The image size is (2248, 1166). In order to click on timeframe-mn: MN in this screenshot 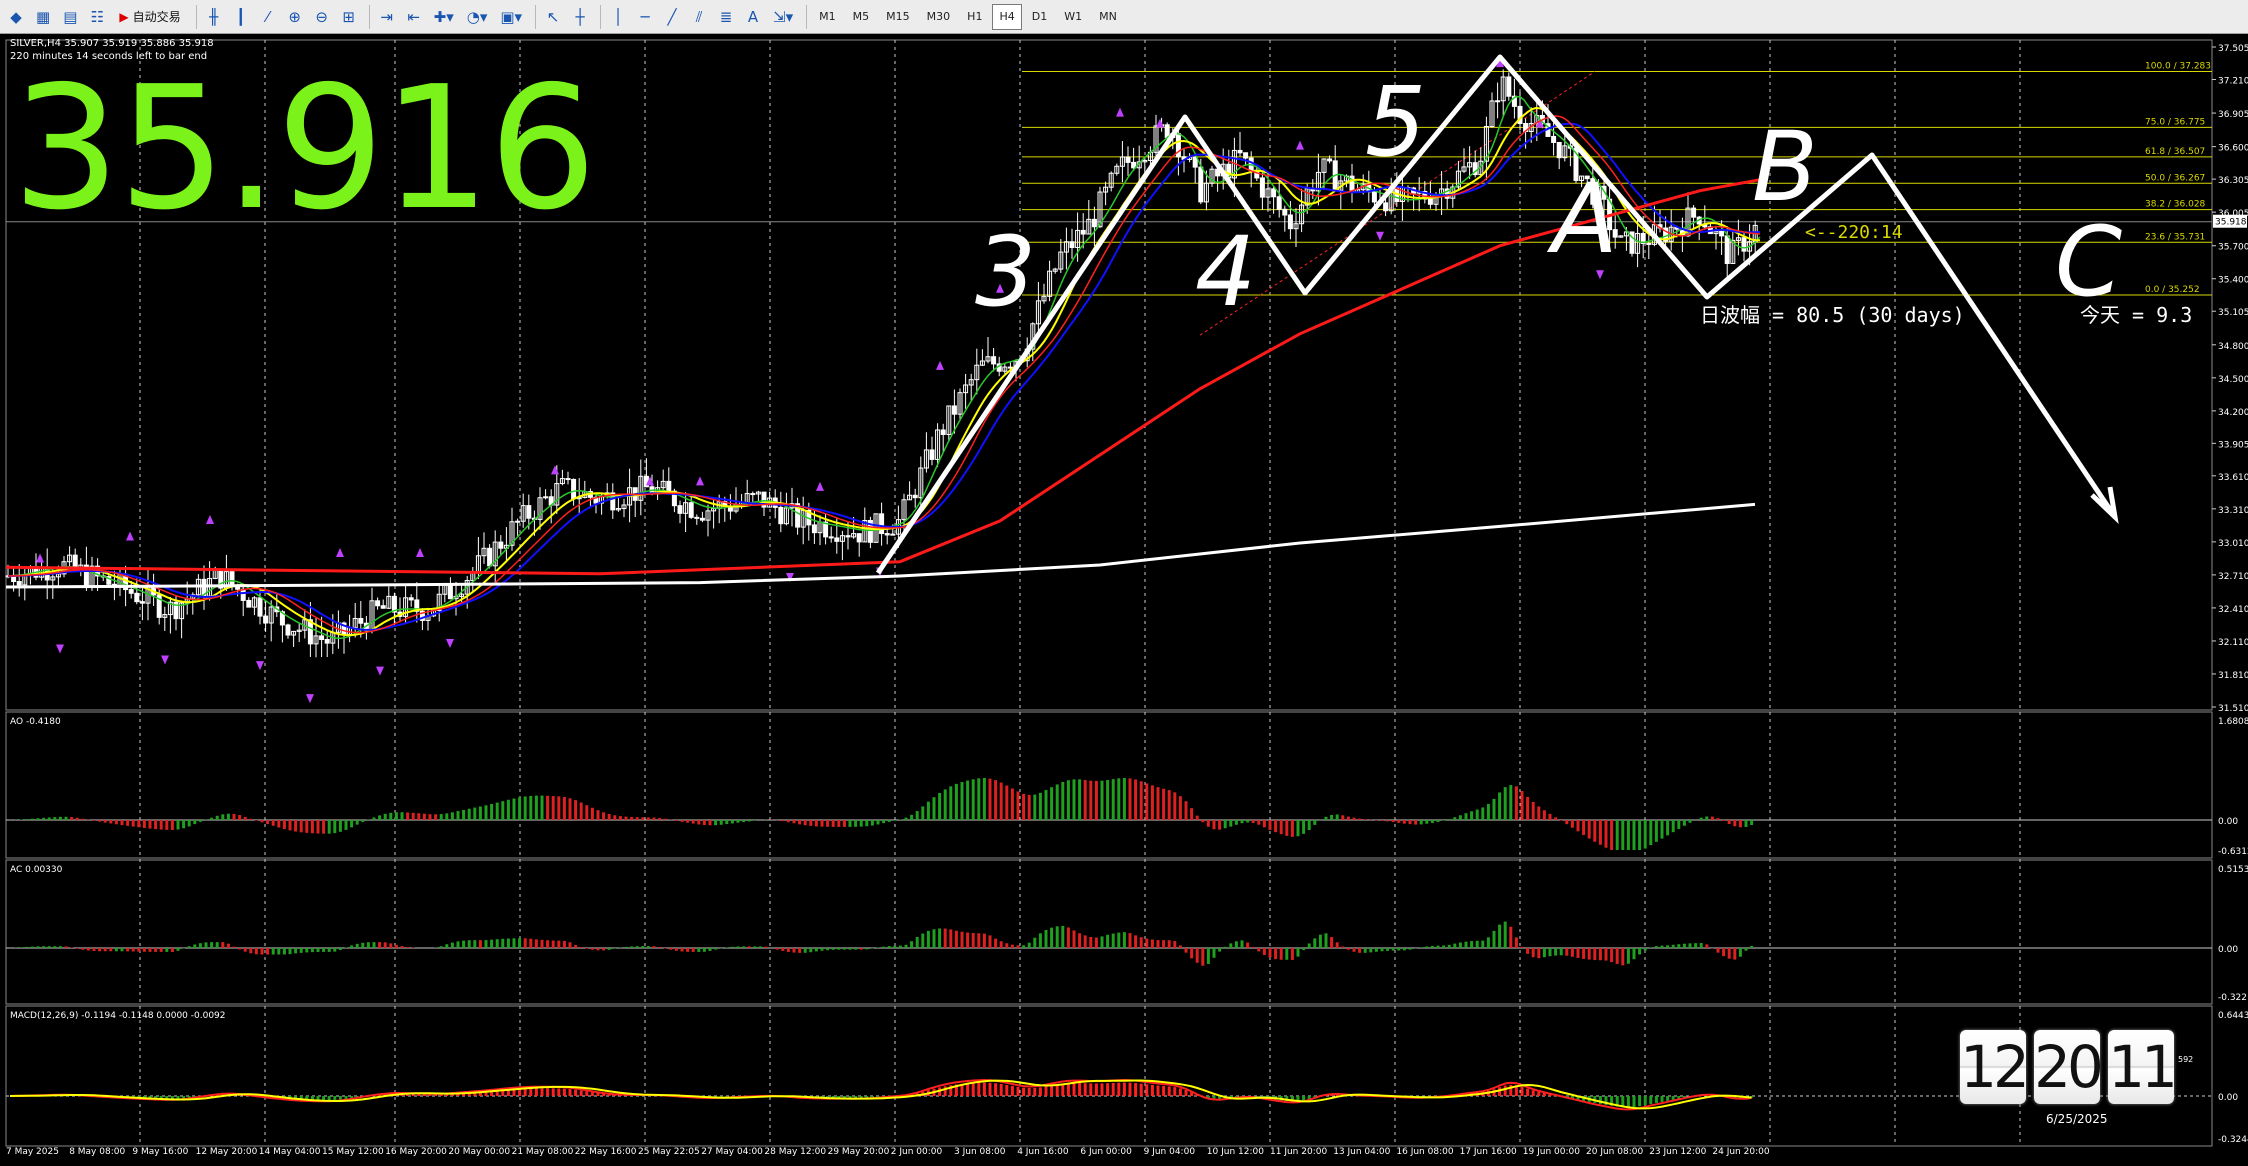, I will do `click(1108, 17)`.